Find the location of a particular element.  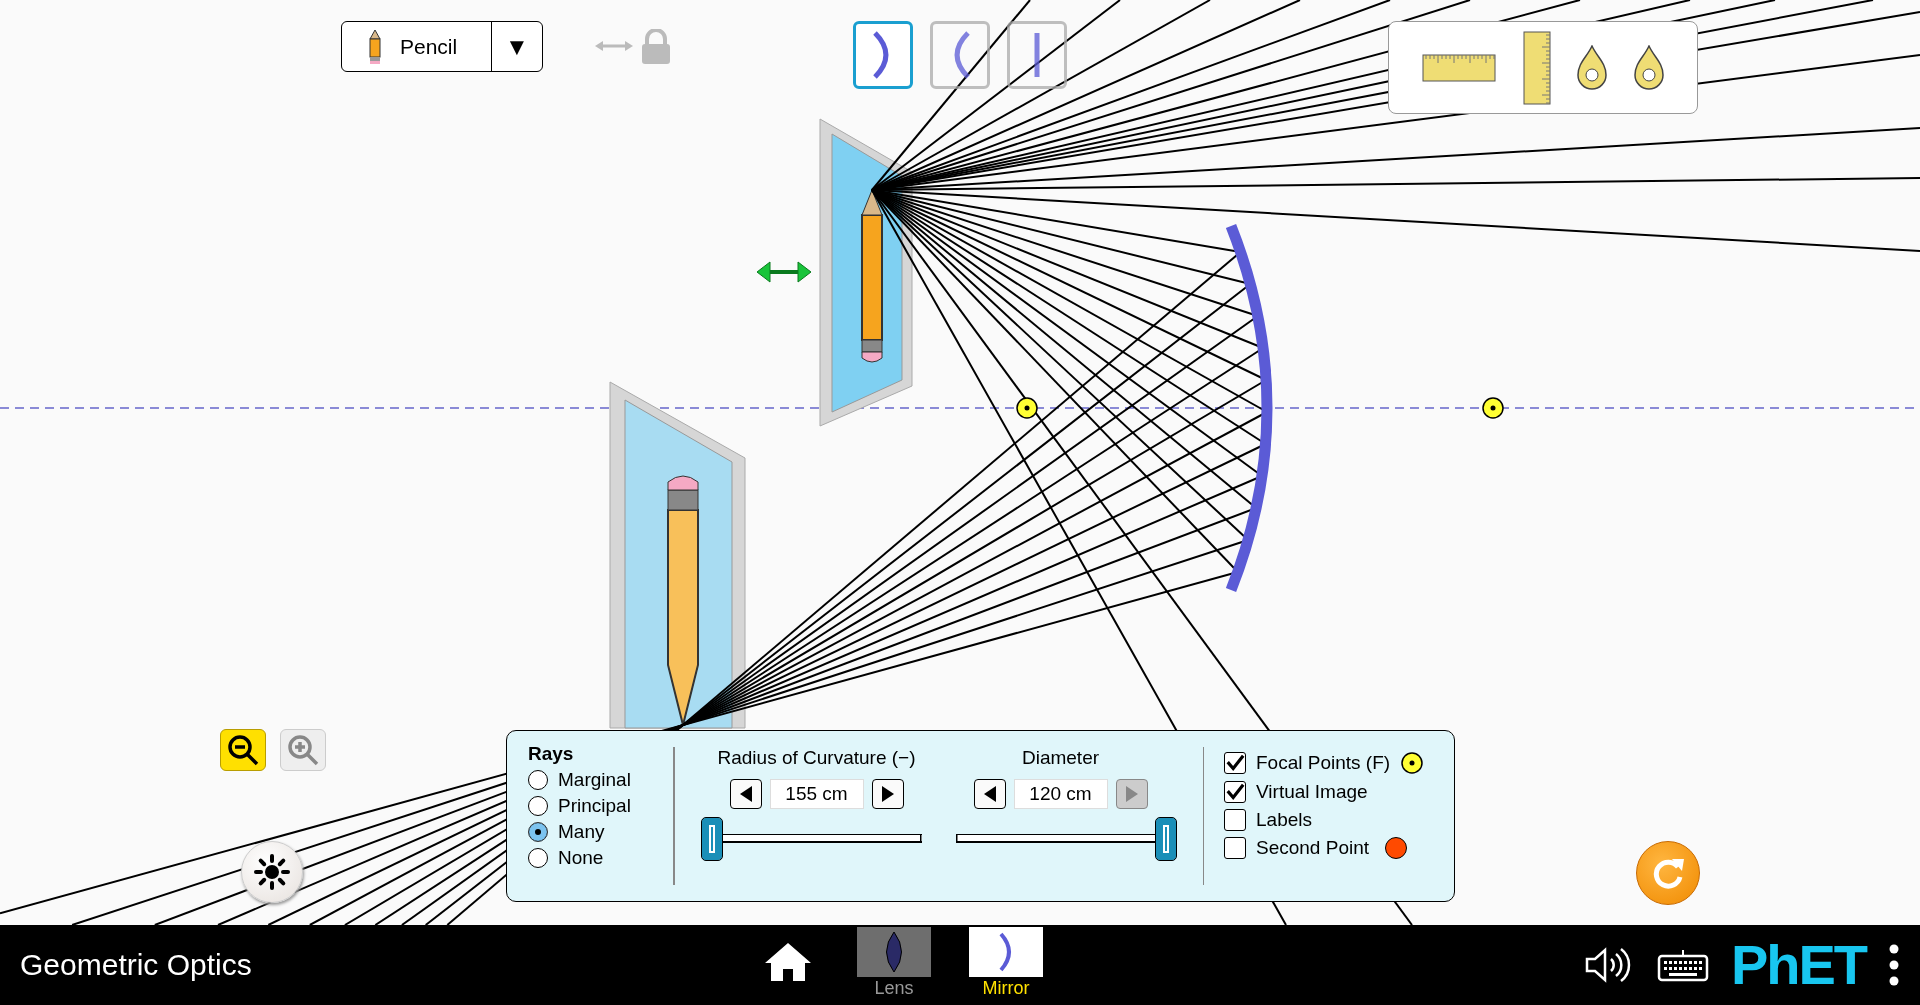

slider-label: Radius of Curvature (−) is located at coordinates (816, 758).